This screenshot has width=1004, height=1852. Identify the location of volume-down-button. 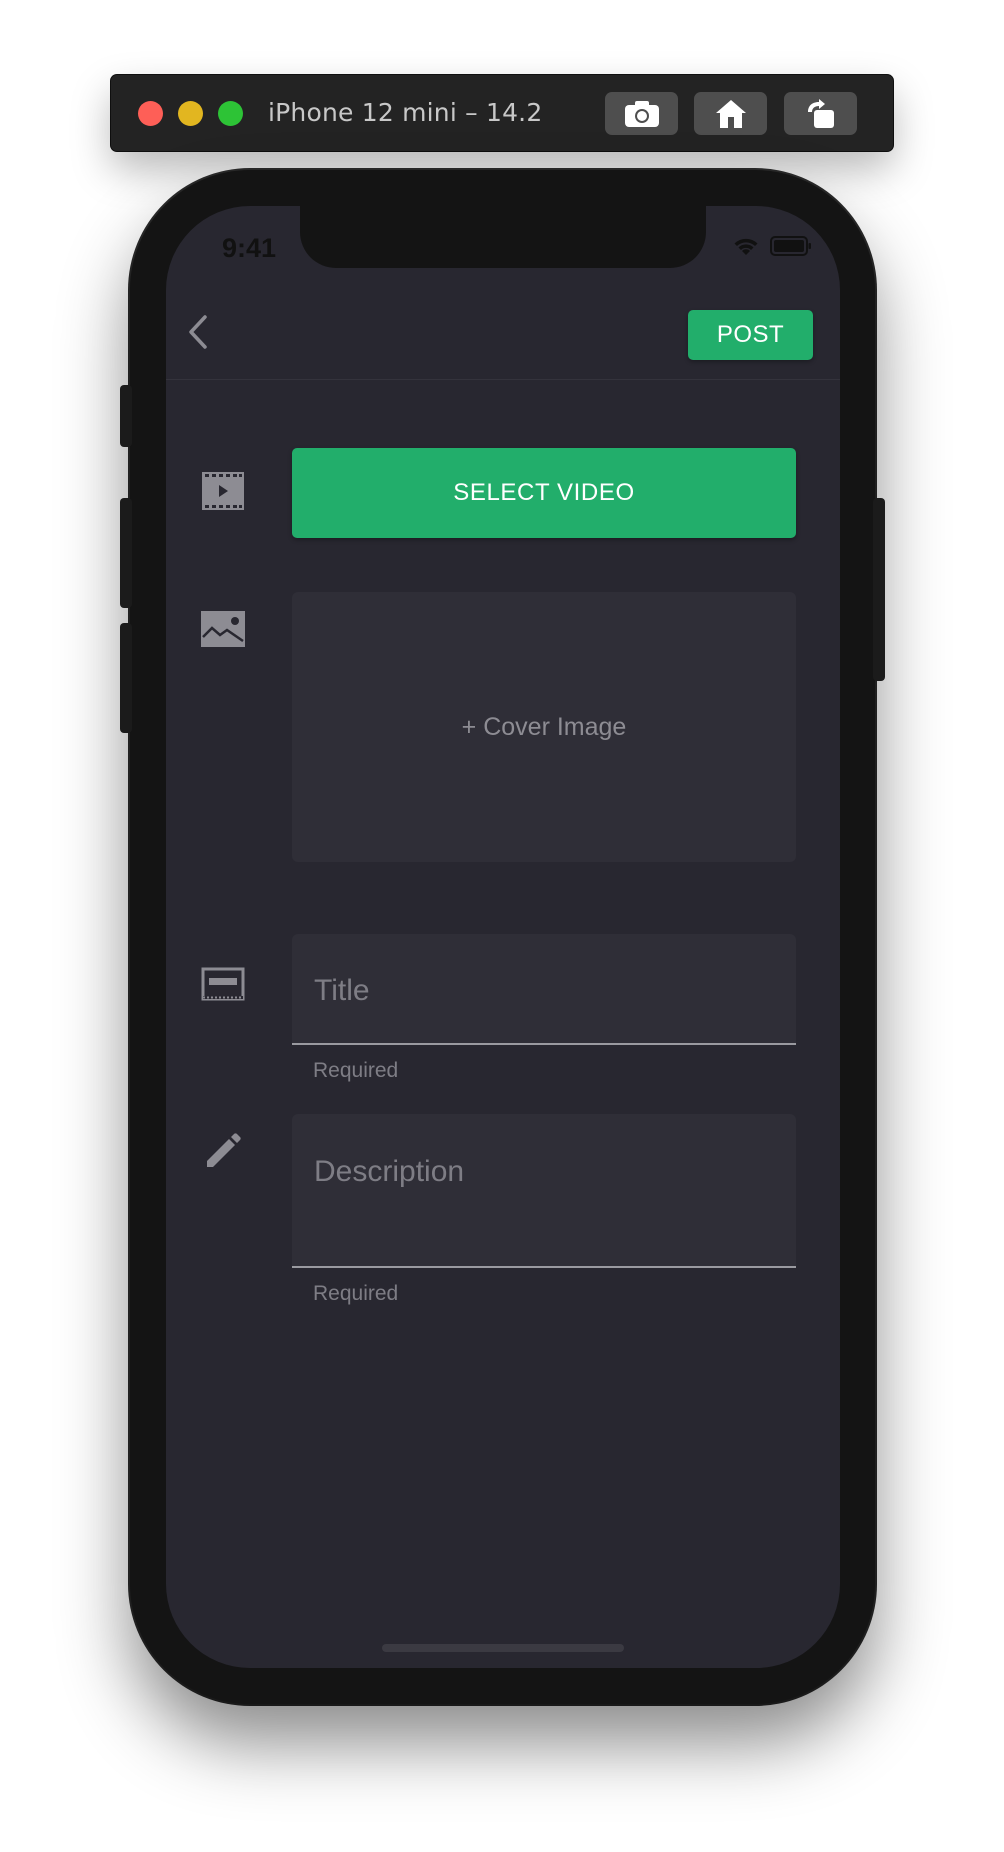
(126, 678).